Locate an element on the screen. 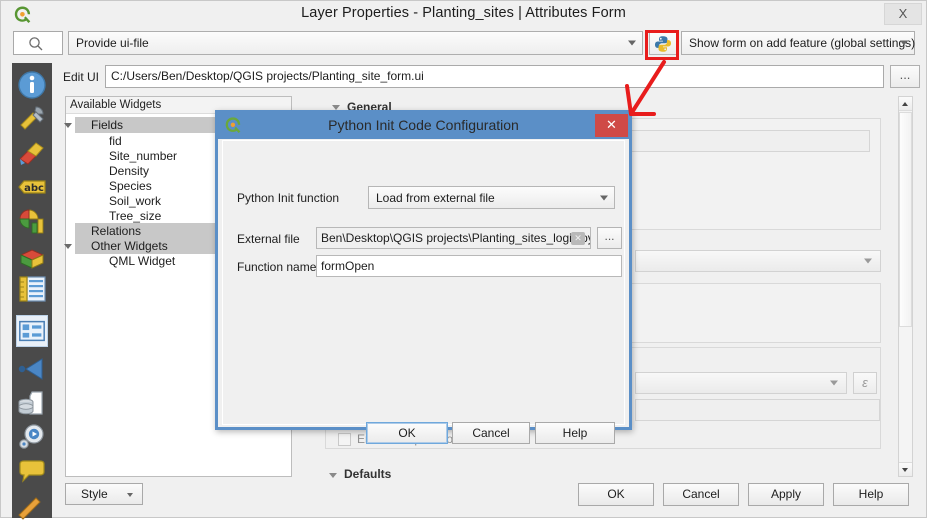 This screenshot has height=524, width=927. dialog-button-bar: Style OK Cancel Apply Help is located at coordinates (464, 497).